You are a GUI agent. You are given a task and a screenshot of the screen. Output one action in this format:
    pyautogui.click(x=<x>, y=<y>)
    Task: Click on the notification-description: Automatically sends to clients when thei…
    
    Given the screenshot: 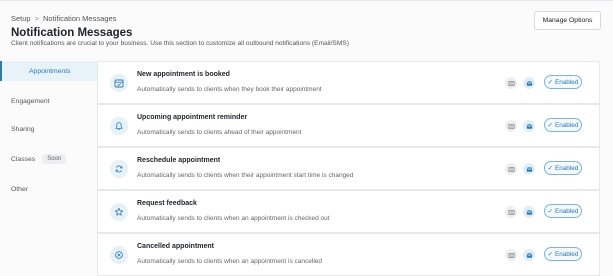 What is the action you would take?
    pyautogui.click(x=245, y=175)
    